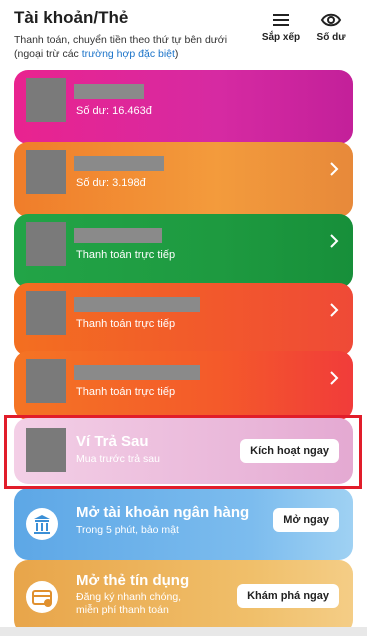 This screenshot has width=367, height=636. I want to click on bank-icon, so click(42, 524).